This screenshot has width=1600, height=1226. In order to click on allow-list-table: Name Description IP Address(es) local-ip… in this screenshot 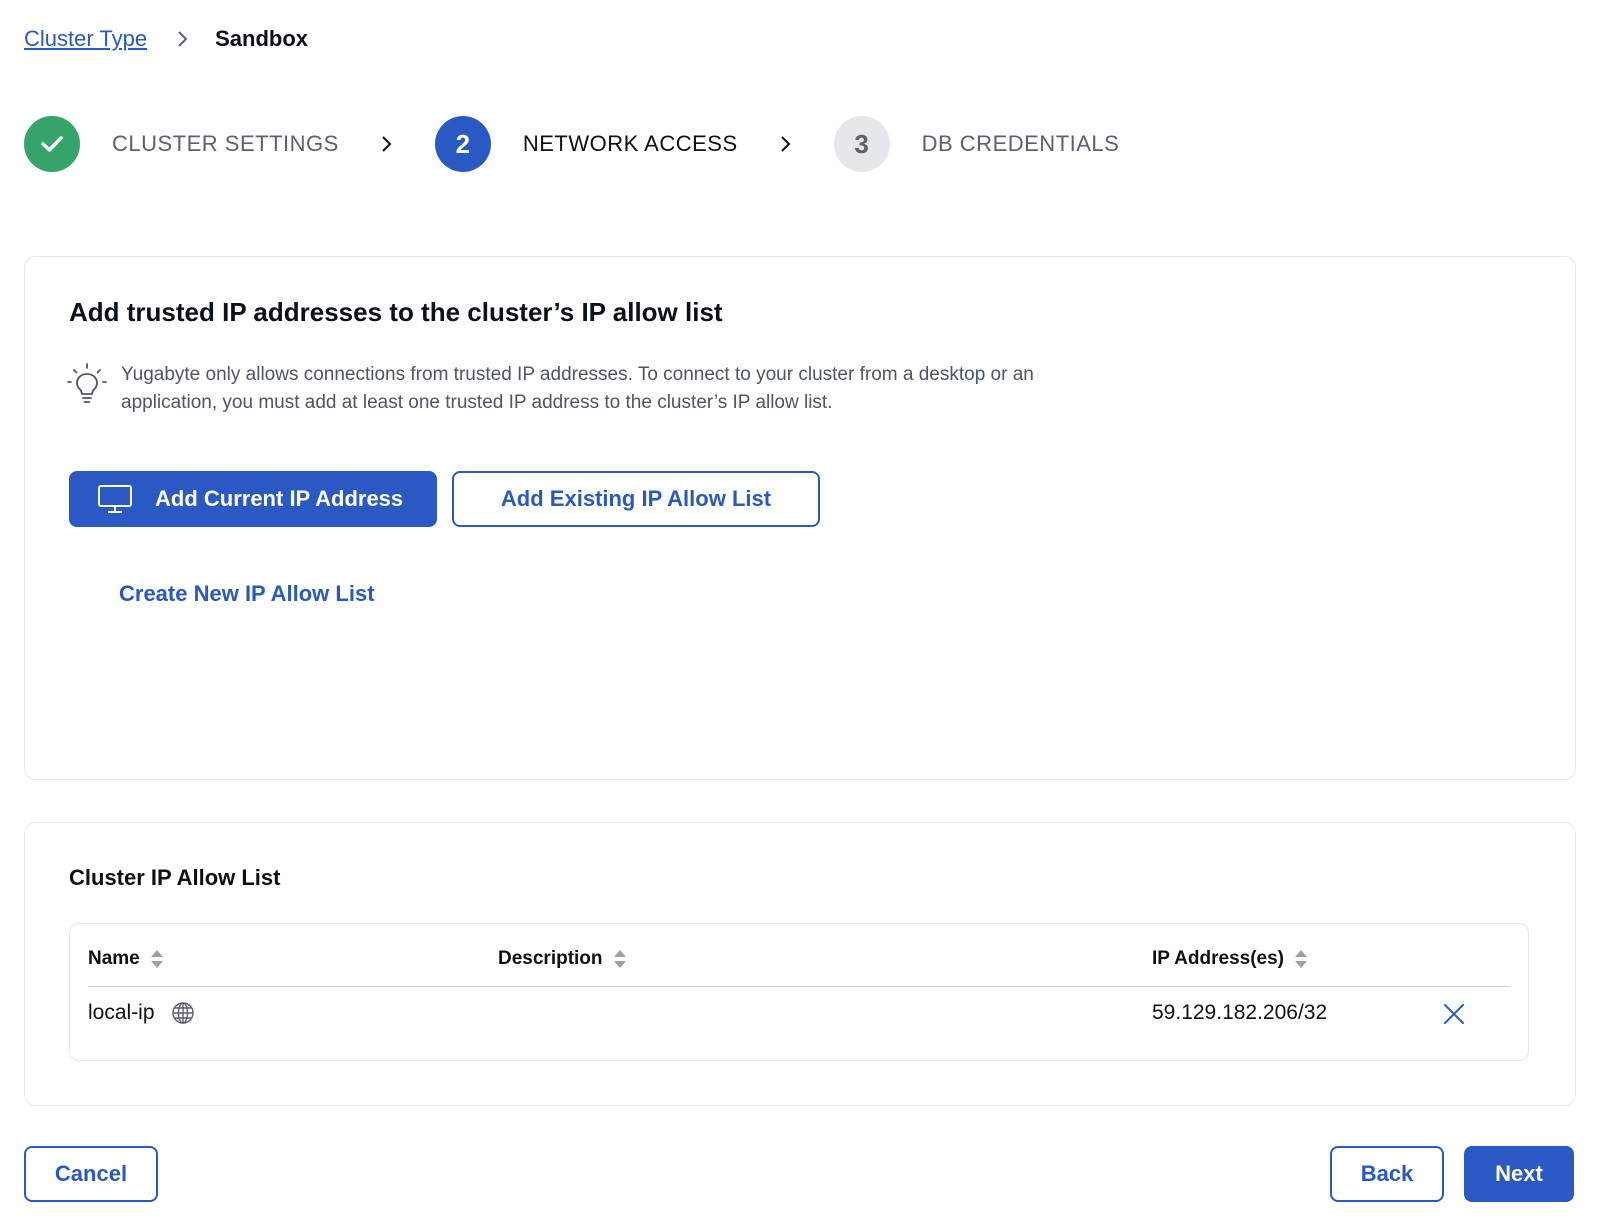, I will do `click(799, 992)`.